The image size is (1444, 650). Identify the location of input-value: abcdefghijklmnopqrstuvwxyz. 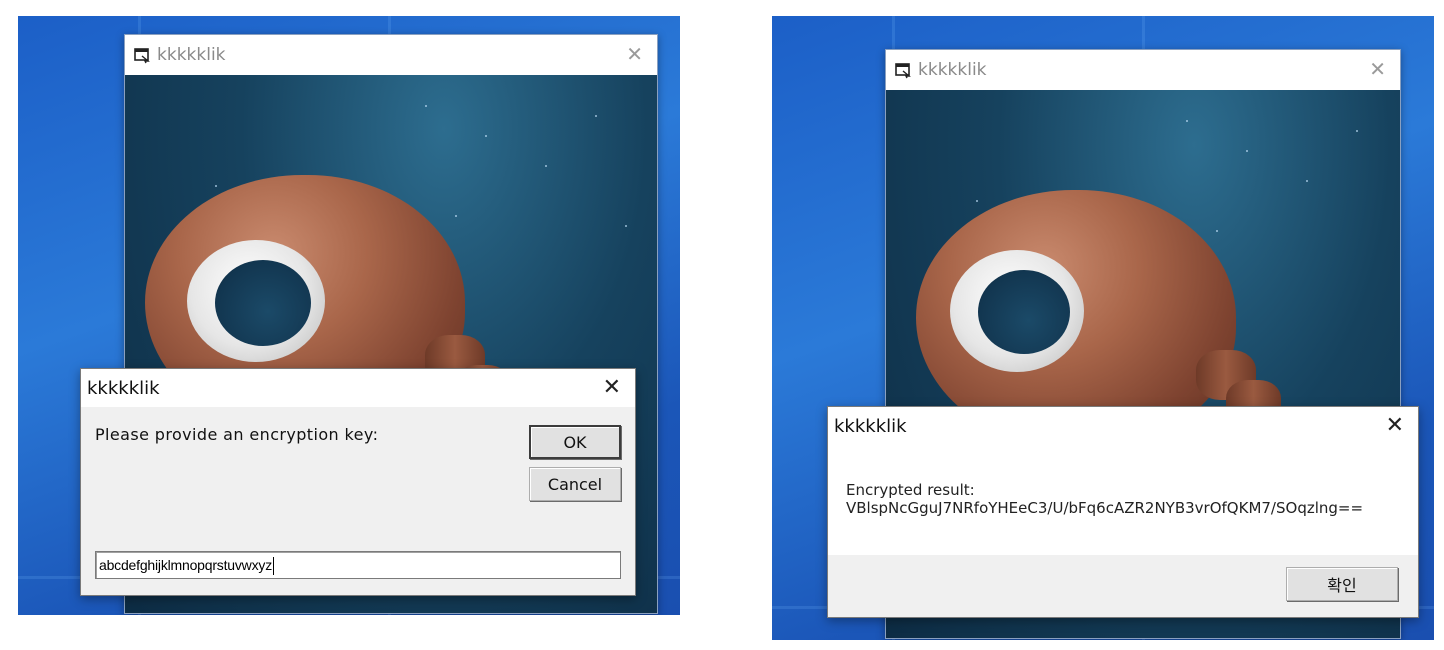
(185, 565).